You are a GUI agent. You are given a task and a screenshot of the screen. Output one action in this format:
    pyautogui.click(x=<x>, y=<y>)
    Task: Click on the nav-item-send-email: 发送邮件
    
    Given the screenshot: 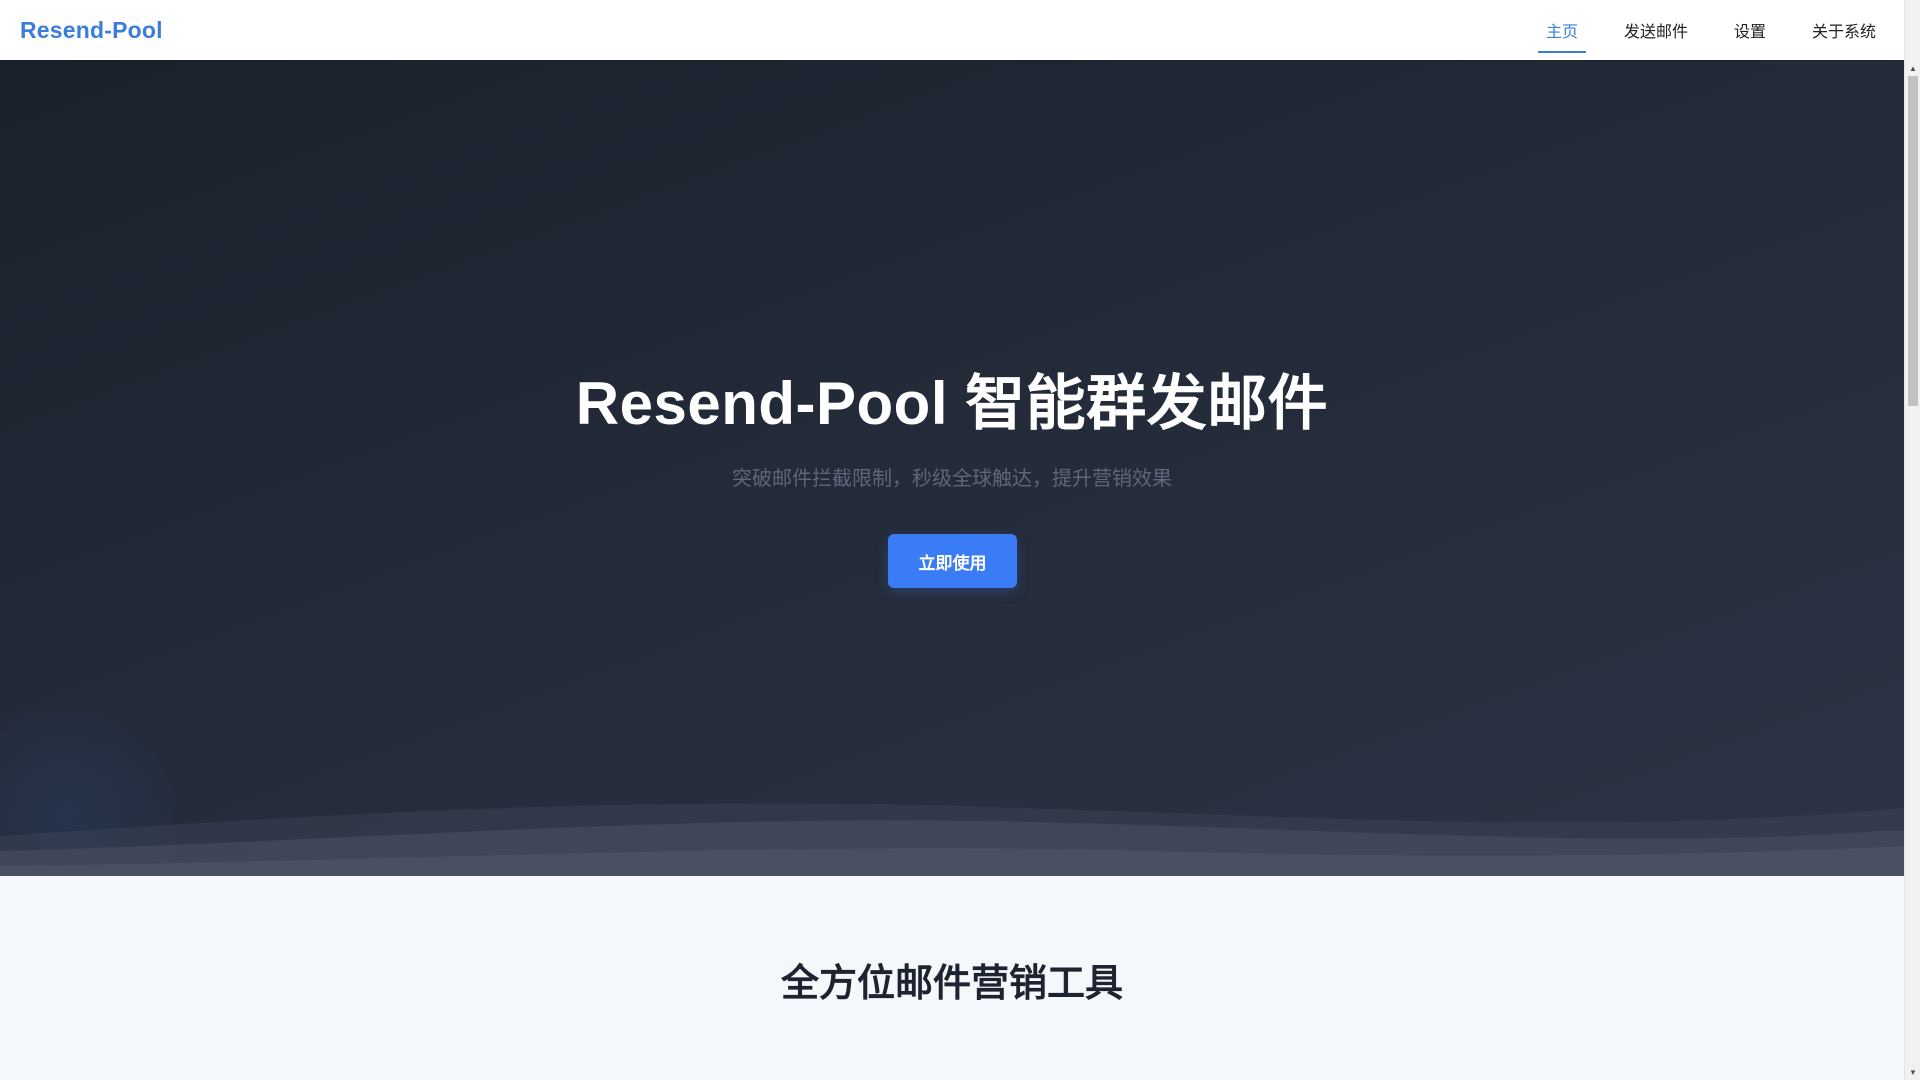 What is the action you would take?
    pyautogui.click(x=1656, y=30)
    